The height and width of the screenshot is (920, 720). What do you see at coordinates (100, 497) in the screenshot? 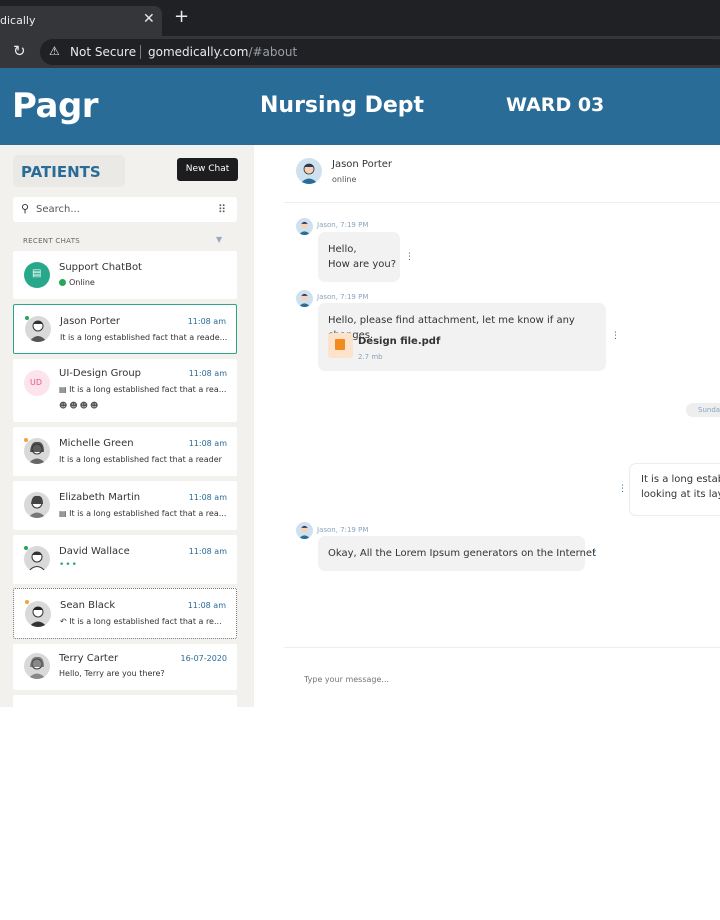
I see `chat-name: Elizabeth Martin` at bounding box center [100, 497].